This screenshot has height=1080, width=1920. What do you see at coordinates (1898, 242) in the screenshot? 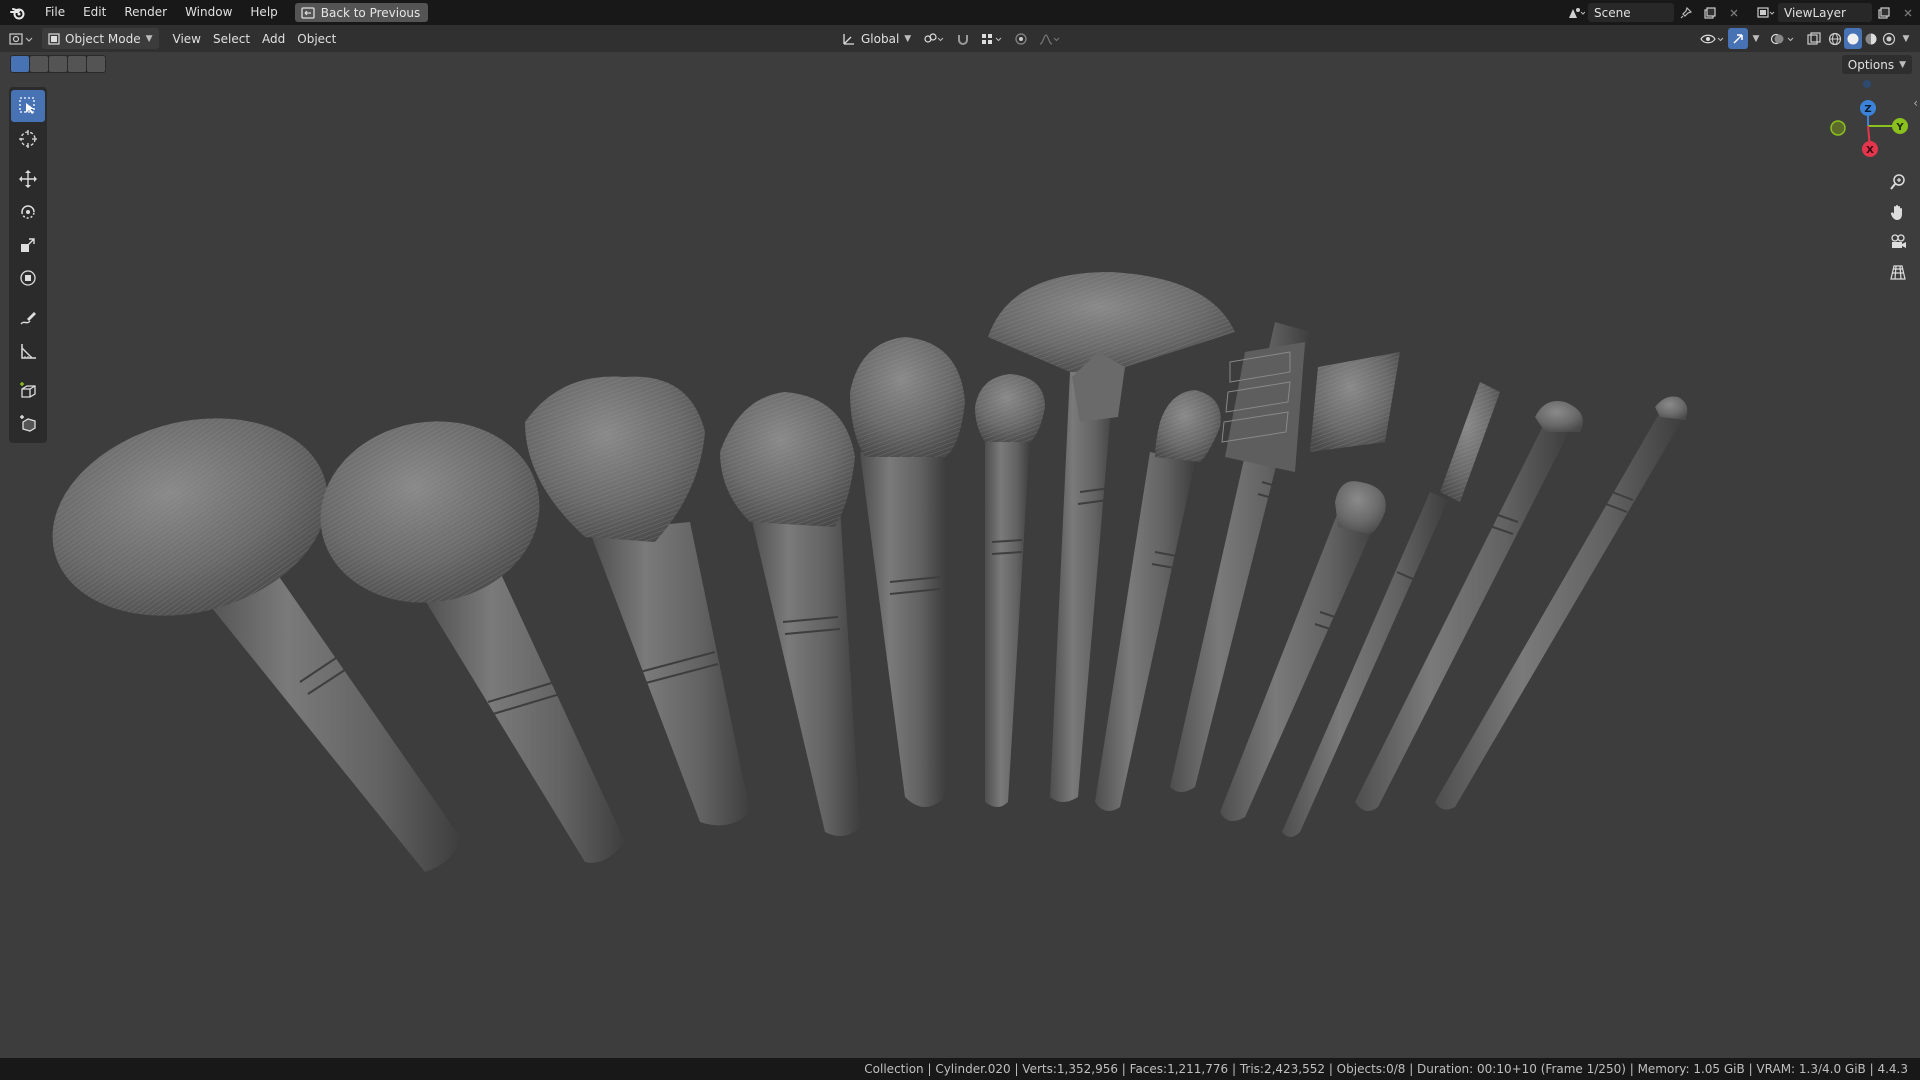
I see `camera-view-icon` at bounding box center [1898, 242].